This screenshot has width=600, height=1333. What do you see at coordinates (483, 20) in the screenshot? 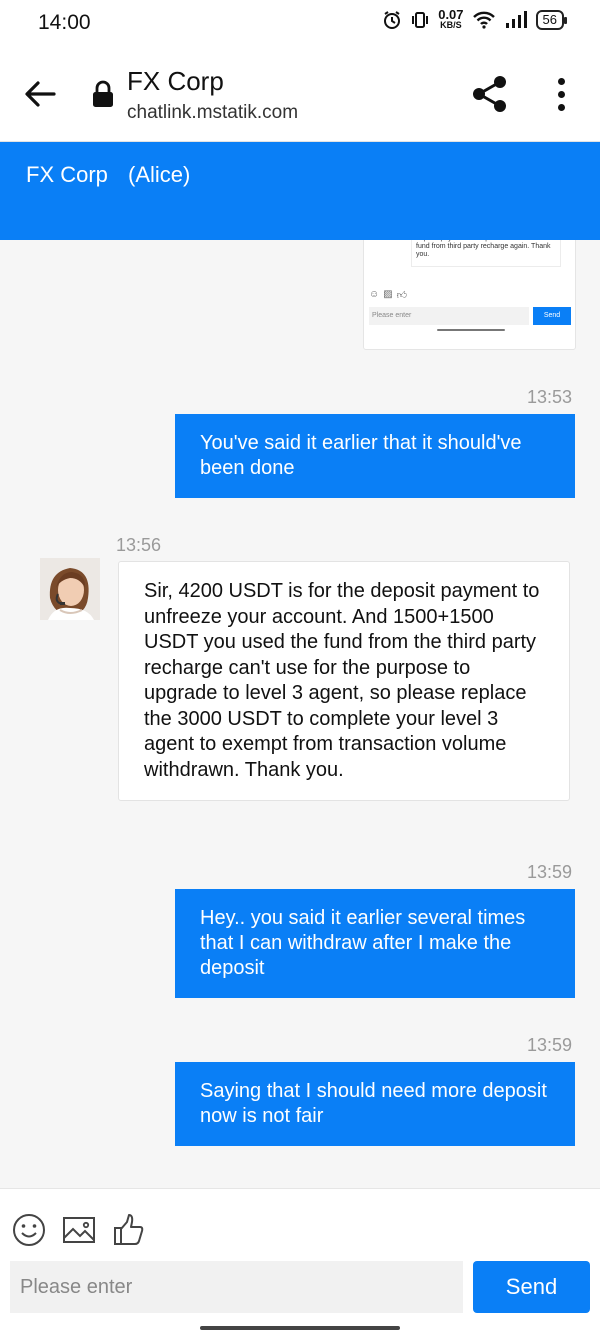
I see `wifi-icon` at bounding box center [483, 20].